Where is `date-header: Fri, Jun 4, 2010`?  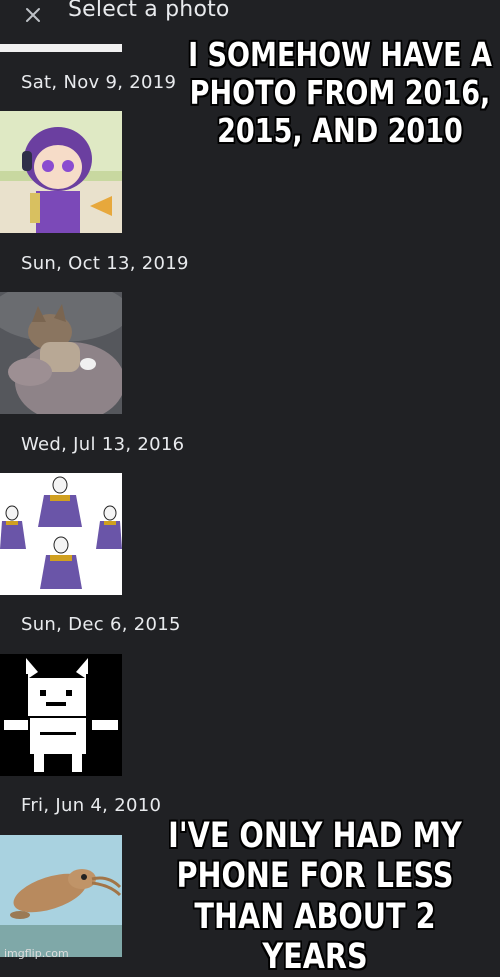 date-header: Fri, Jun 4, 2010 is located at coordinates (91, 805).